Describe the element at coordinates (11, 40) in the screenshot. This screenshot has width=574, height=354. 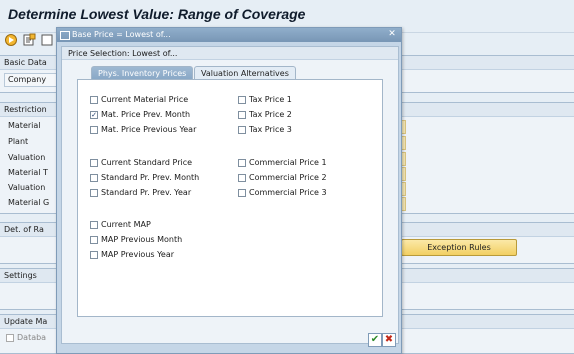
I see `execute-icon` at that location.